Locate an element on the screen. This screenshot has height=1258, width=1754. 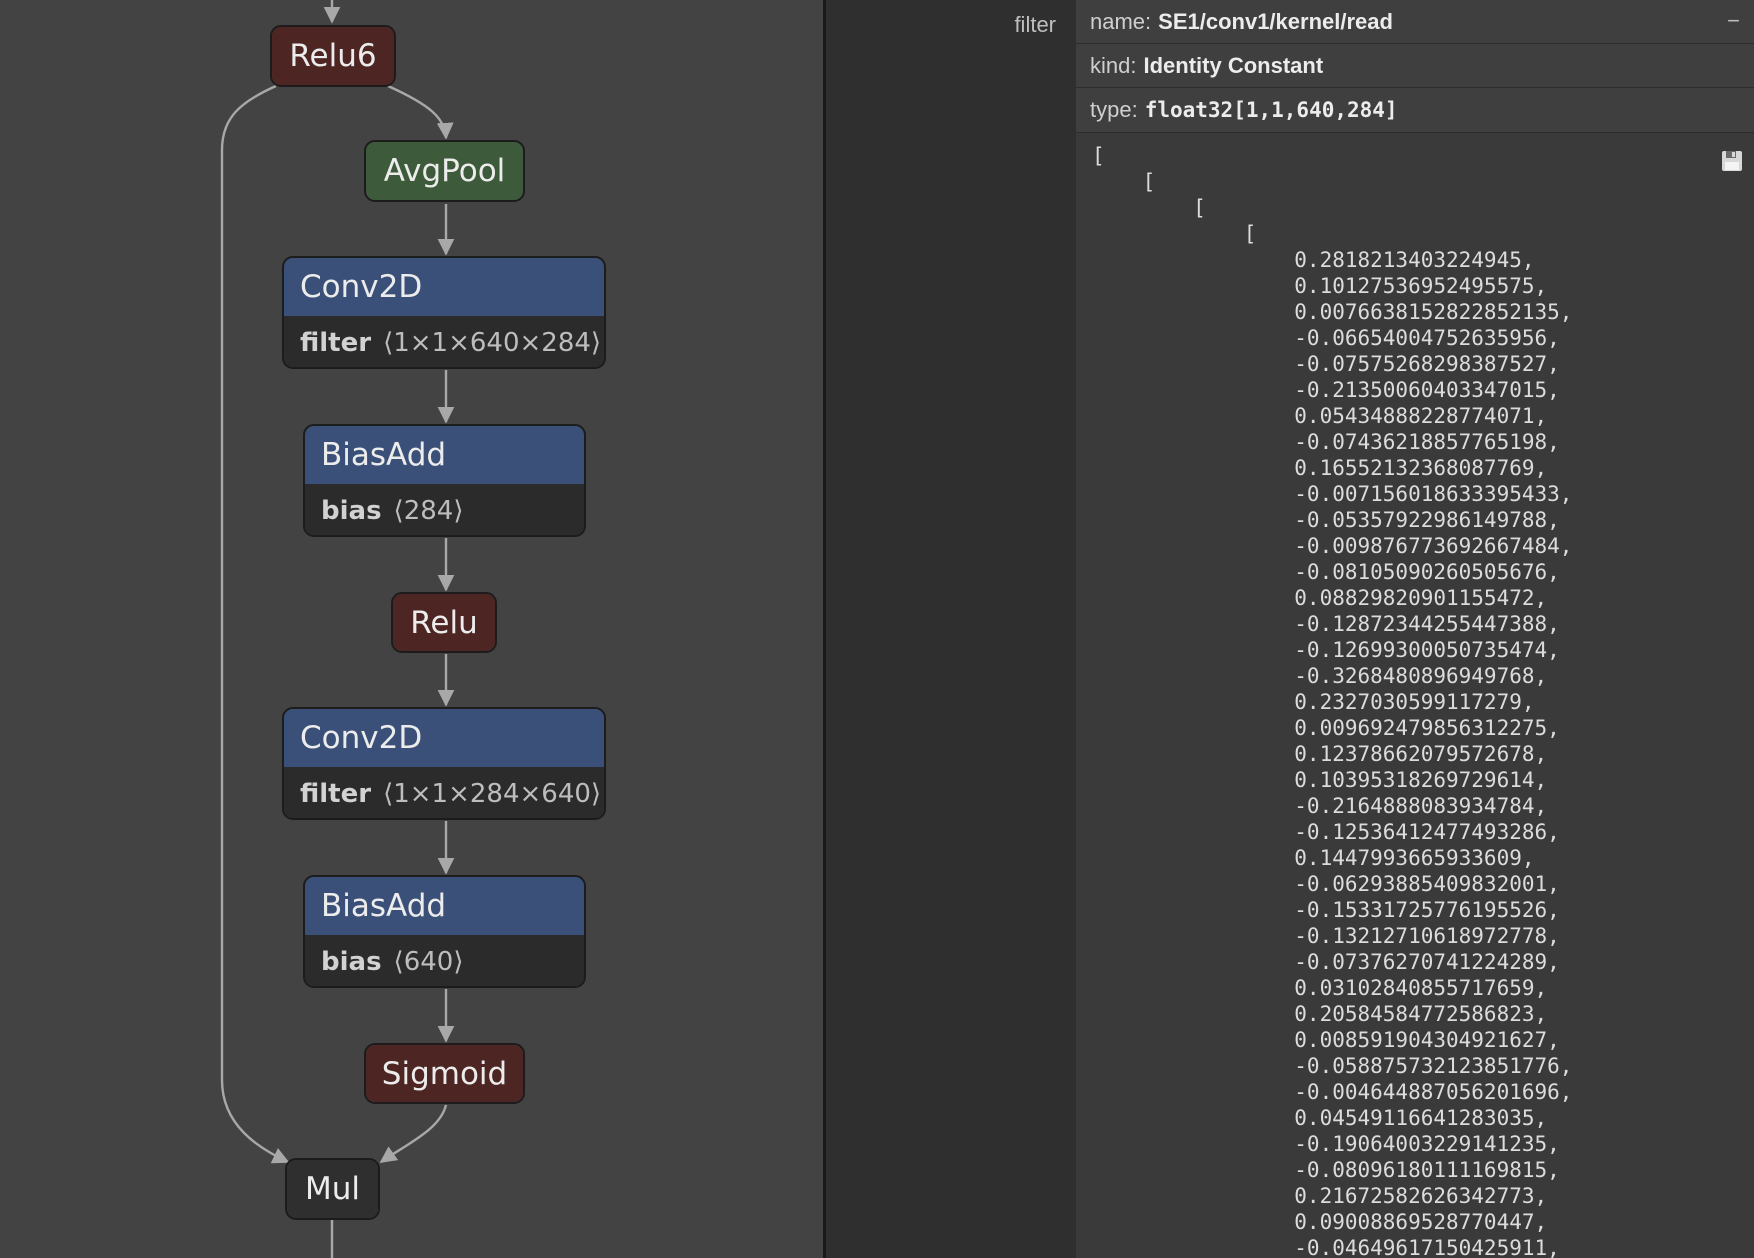
prop-kind-key: kind: is located at coordinates (1113, 65).